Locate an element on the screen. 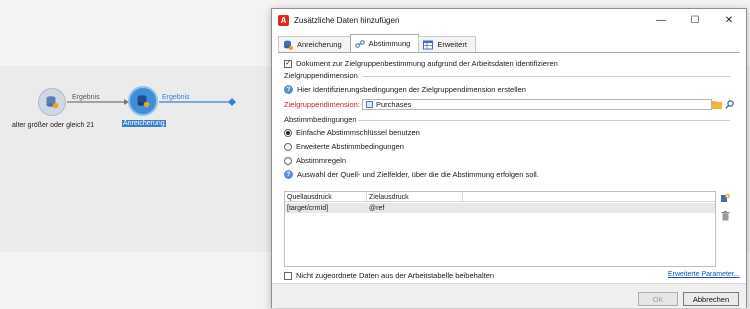 This screenshot has height=309, width=750. tab-advanced: Erweitert is located at coordinates (447, 44).